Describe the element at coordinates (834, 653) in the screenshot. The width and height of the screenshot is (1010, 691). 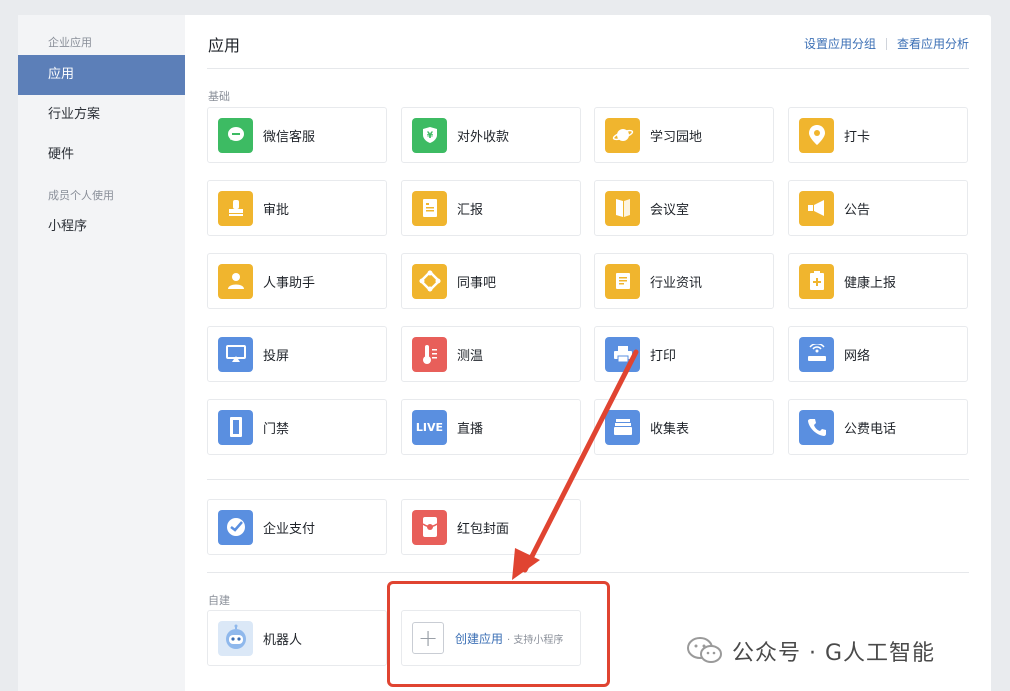
I see `watermark-text: 公众号 · G人工智能` at that location.